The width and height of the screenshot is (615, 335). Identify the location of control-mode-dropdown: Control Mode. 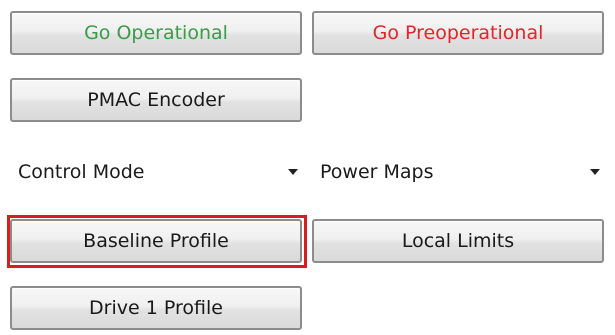
(160, 172).